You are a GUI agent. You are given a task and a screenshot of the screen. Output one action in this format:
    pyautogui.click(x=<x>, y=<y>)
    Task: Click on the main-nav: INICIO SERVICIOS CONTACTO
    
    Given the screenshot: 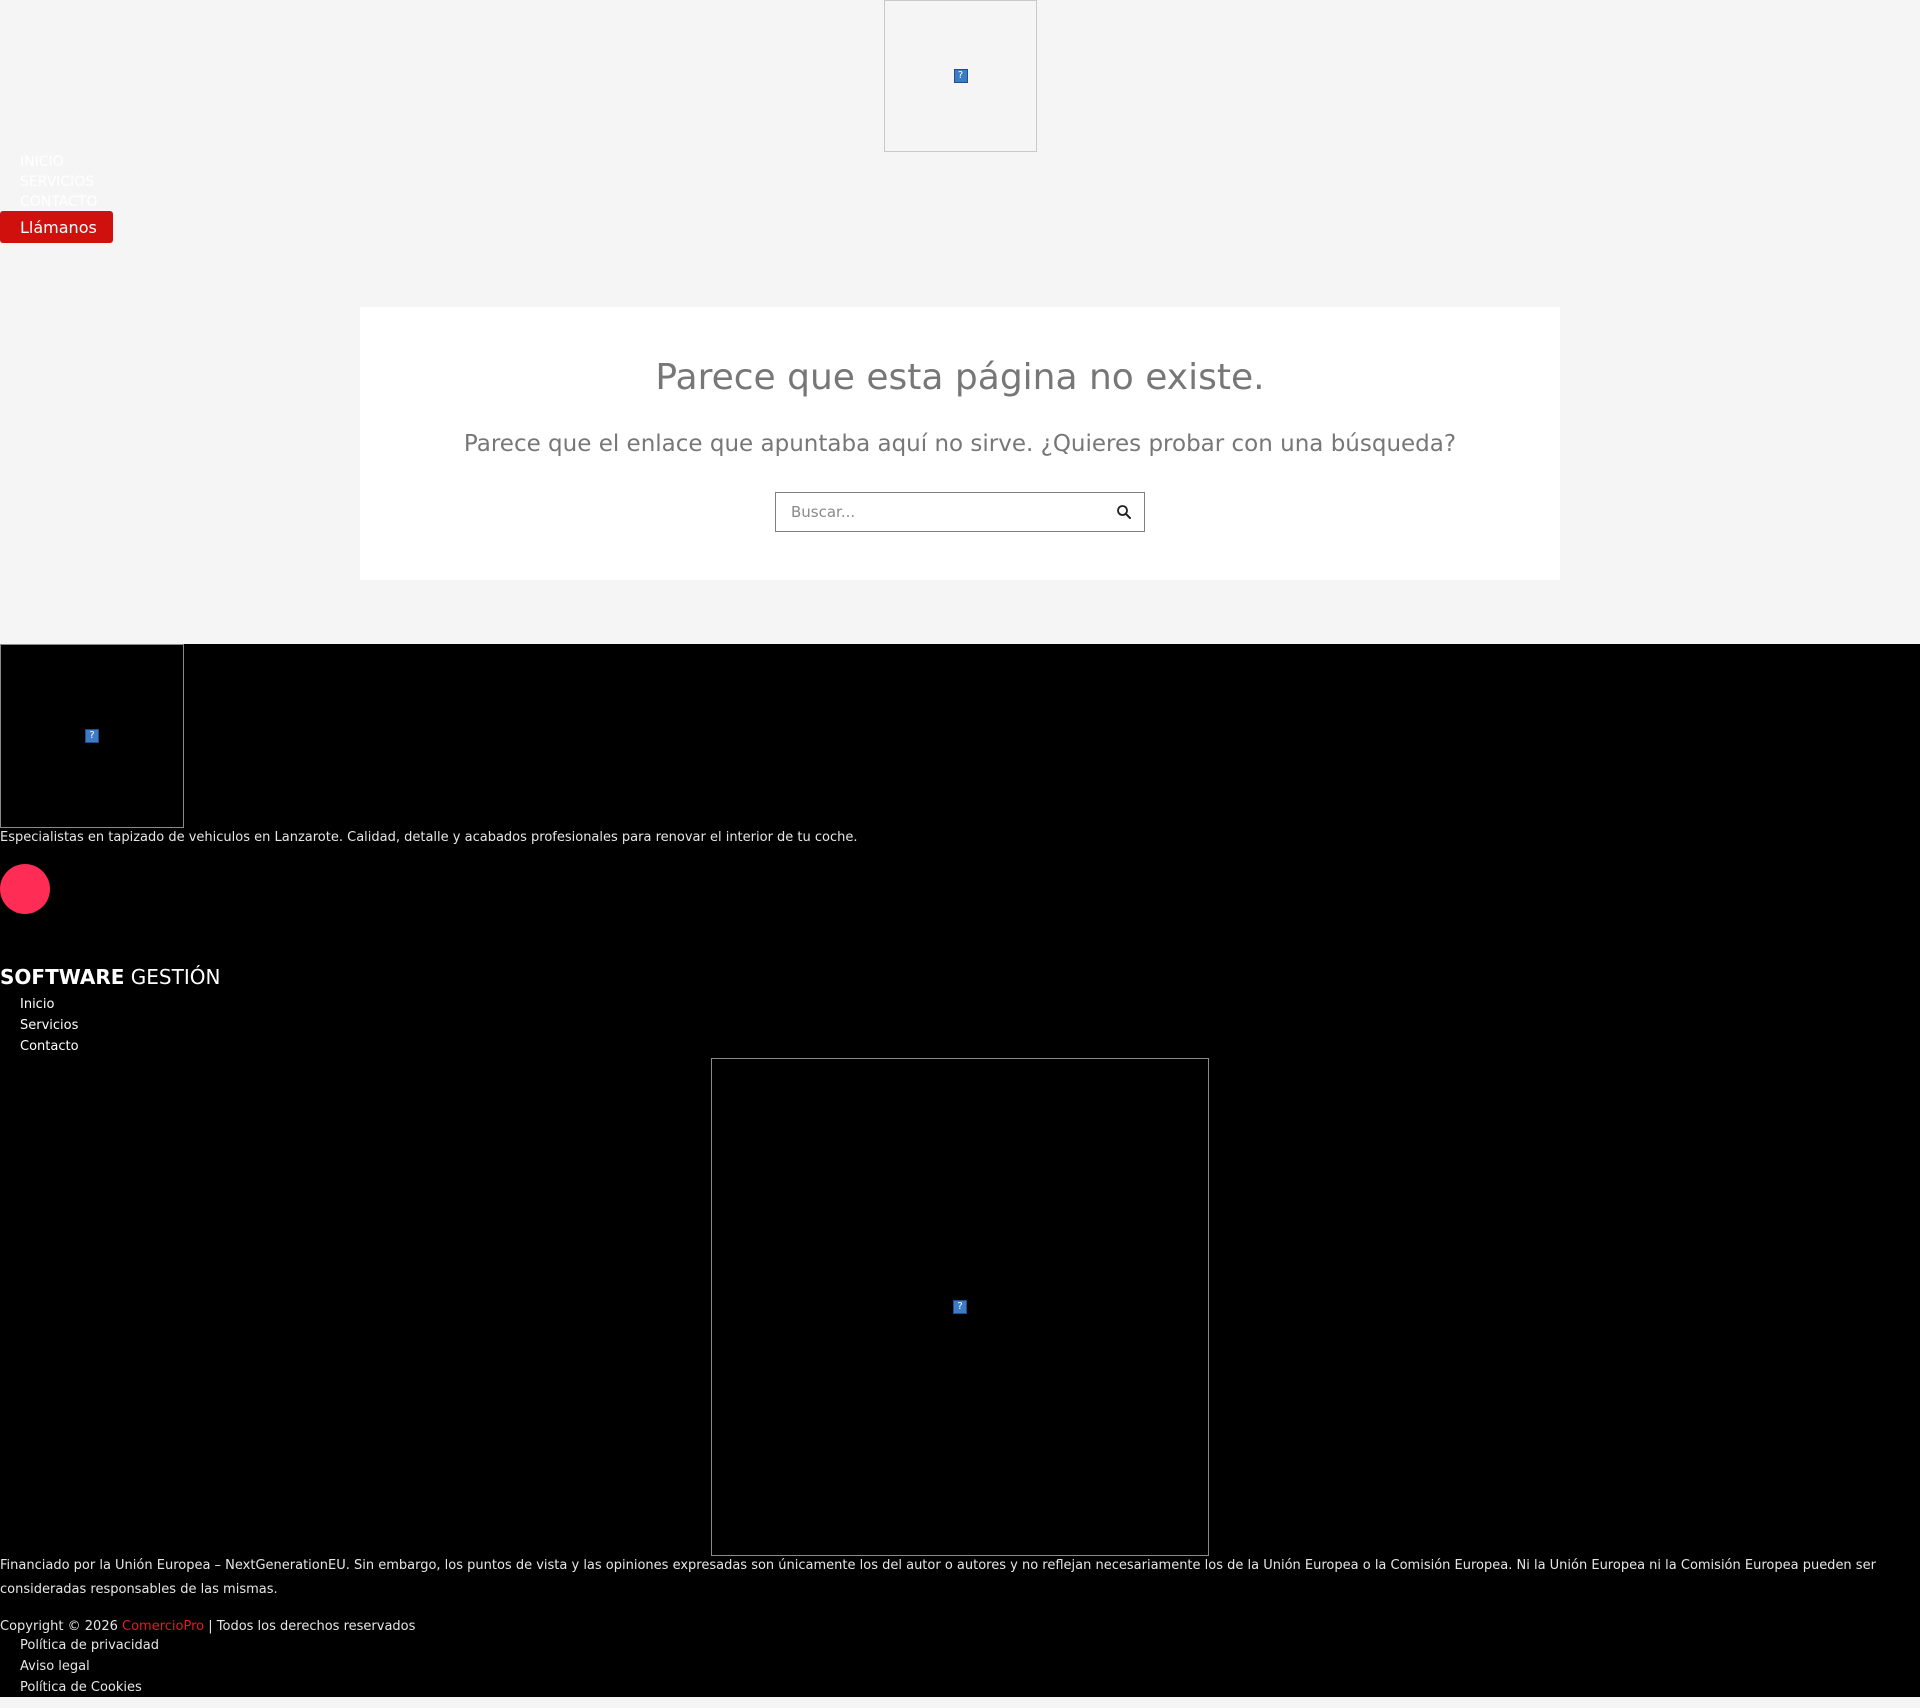 What is the action you would take?
    pyautogui.click(x=58, y=182)
    